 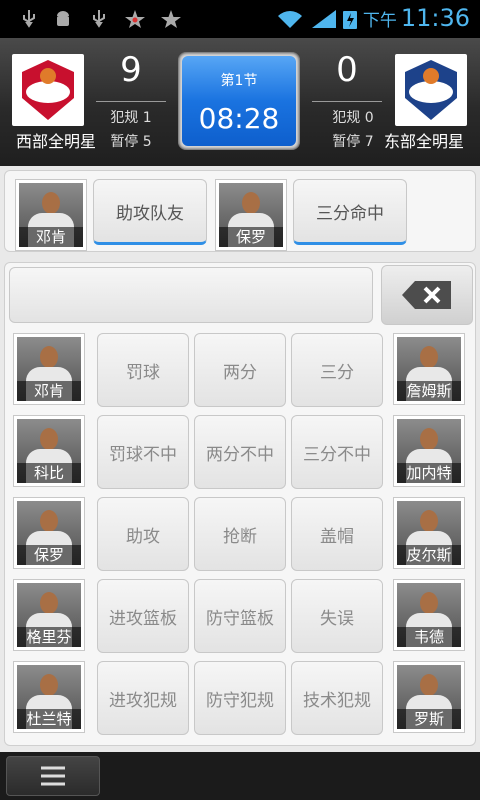 What do you see at coordinates (350, 212) in the screenshot?
I see `event-action-2: 三分命中` at bounding box center [350, 212].